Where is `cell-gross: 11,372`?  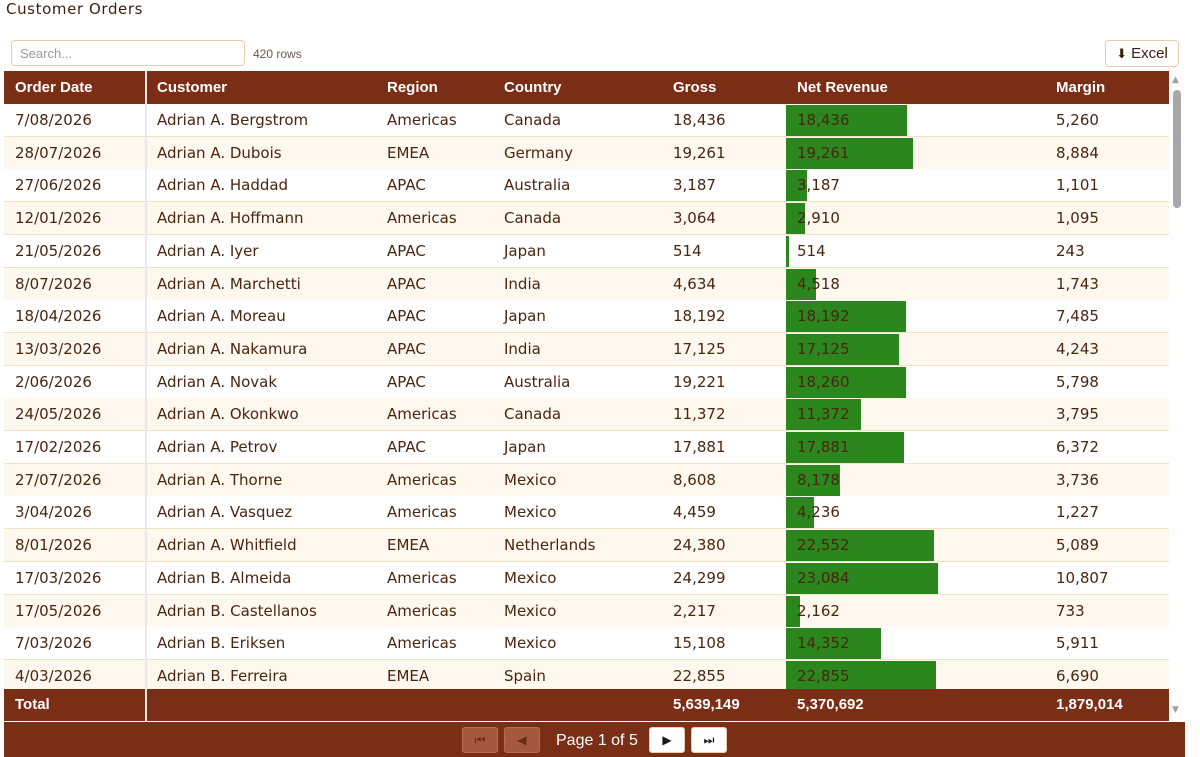
cell-gross: 11,372 is located at coordinates (699, 414).